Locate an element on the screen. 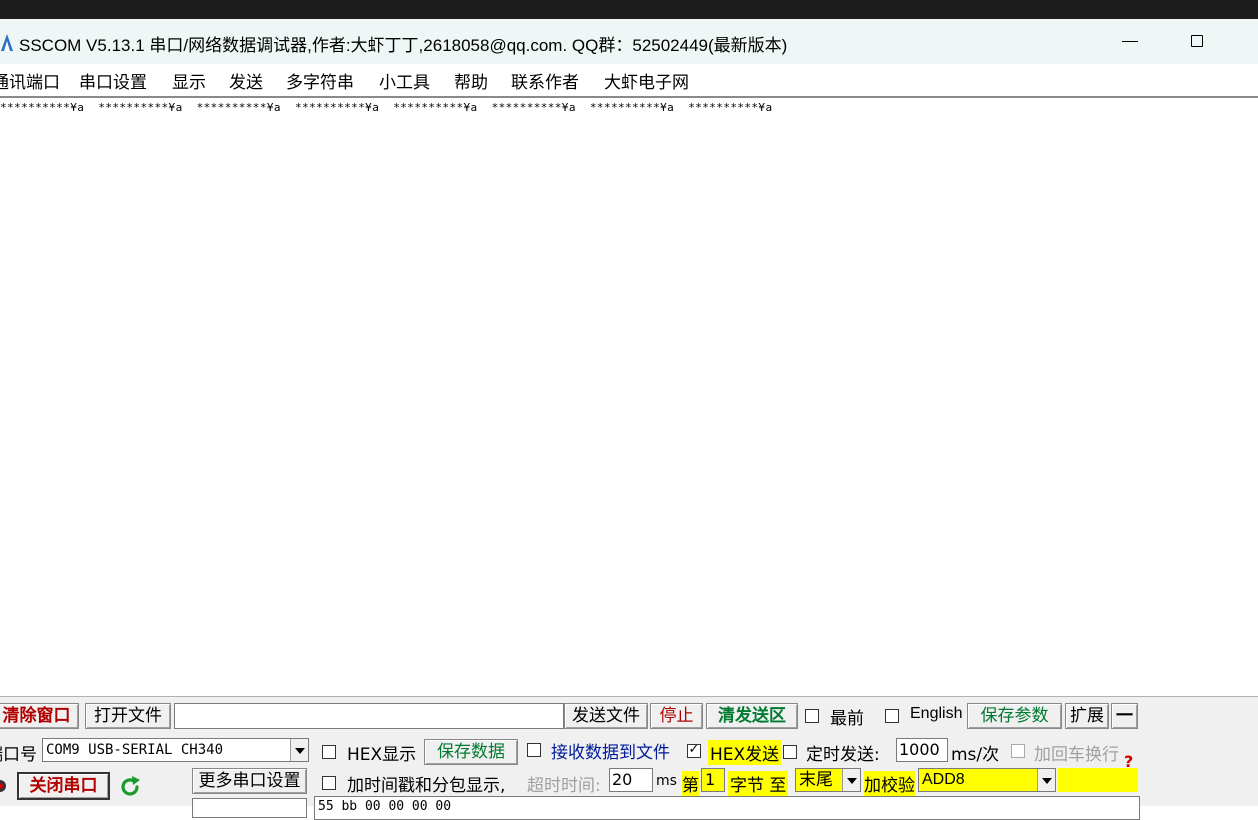 This screenshot has width=1258, height=820. menu-contact-author: 联系作者 is located at coordinates (545, 80).